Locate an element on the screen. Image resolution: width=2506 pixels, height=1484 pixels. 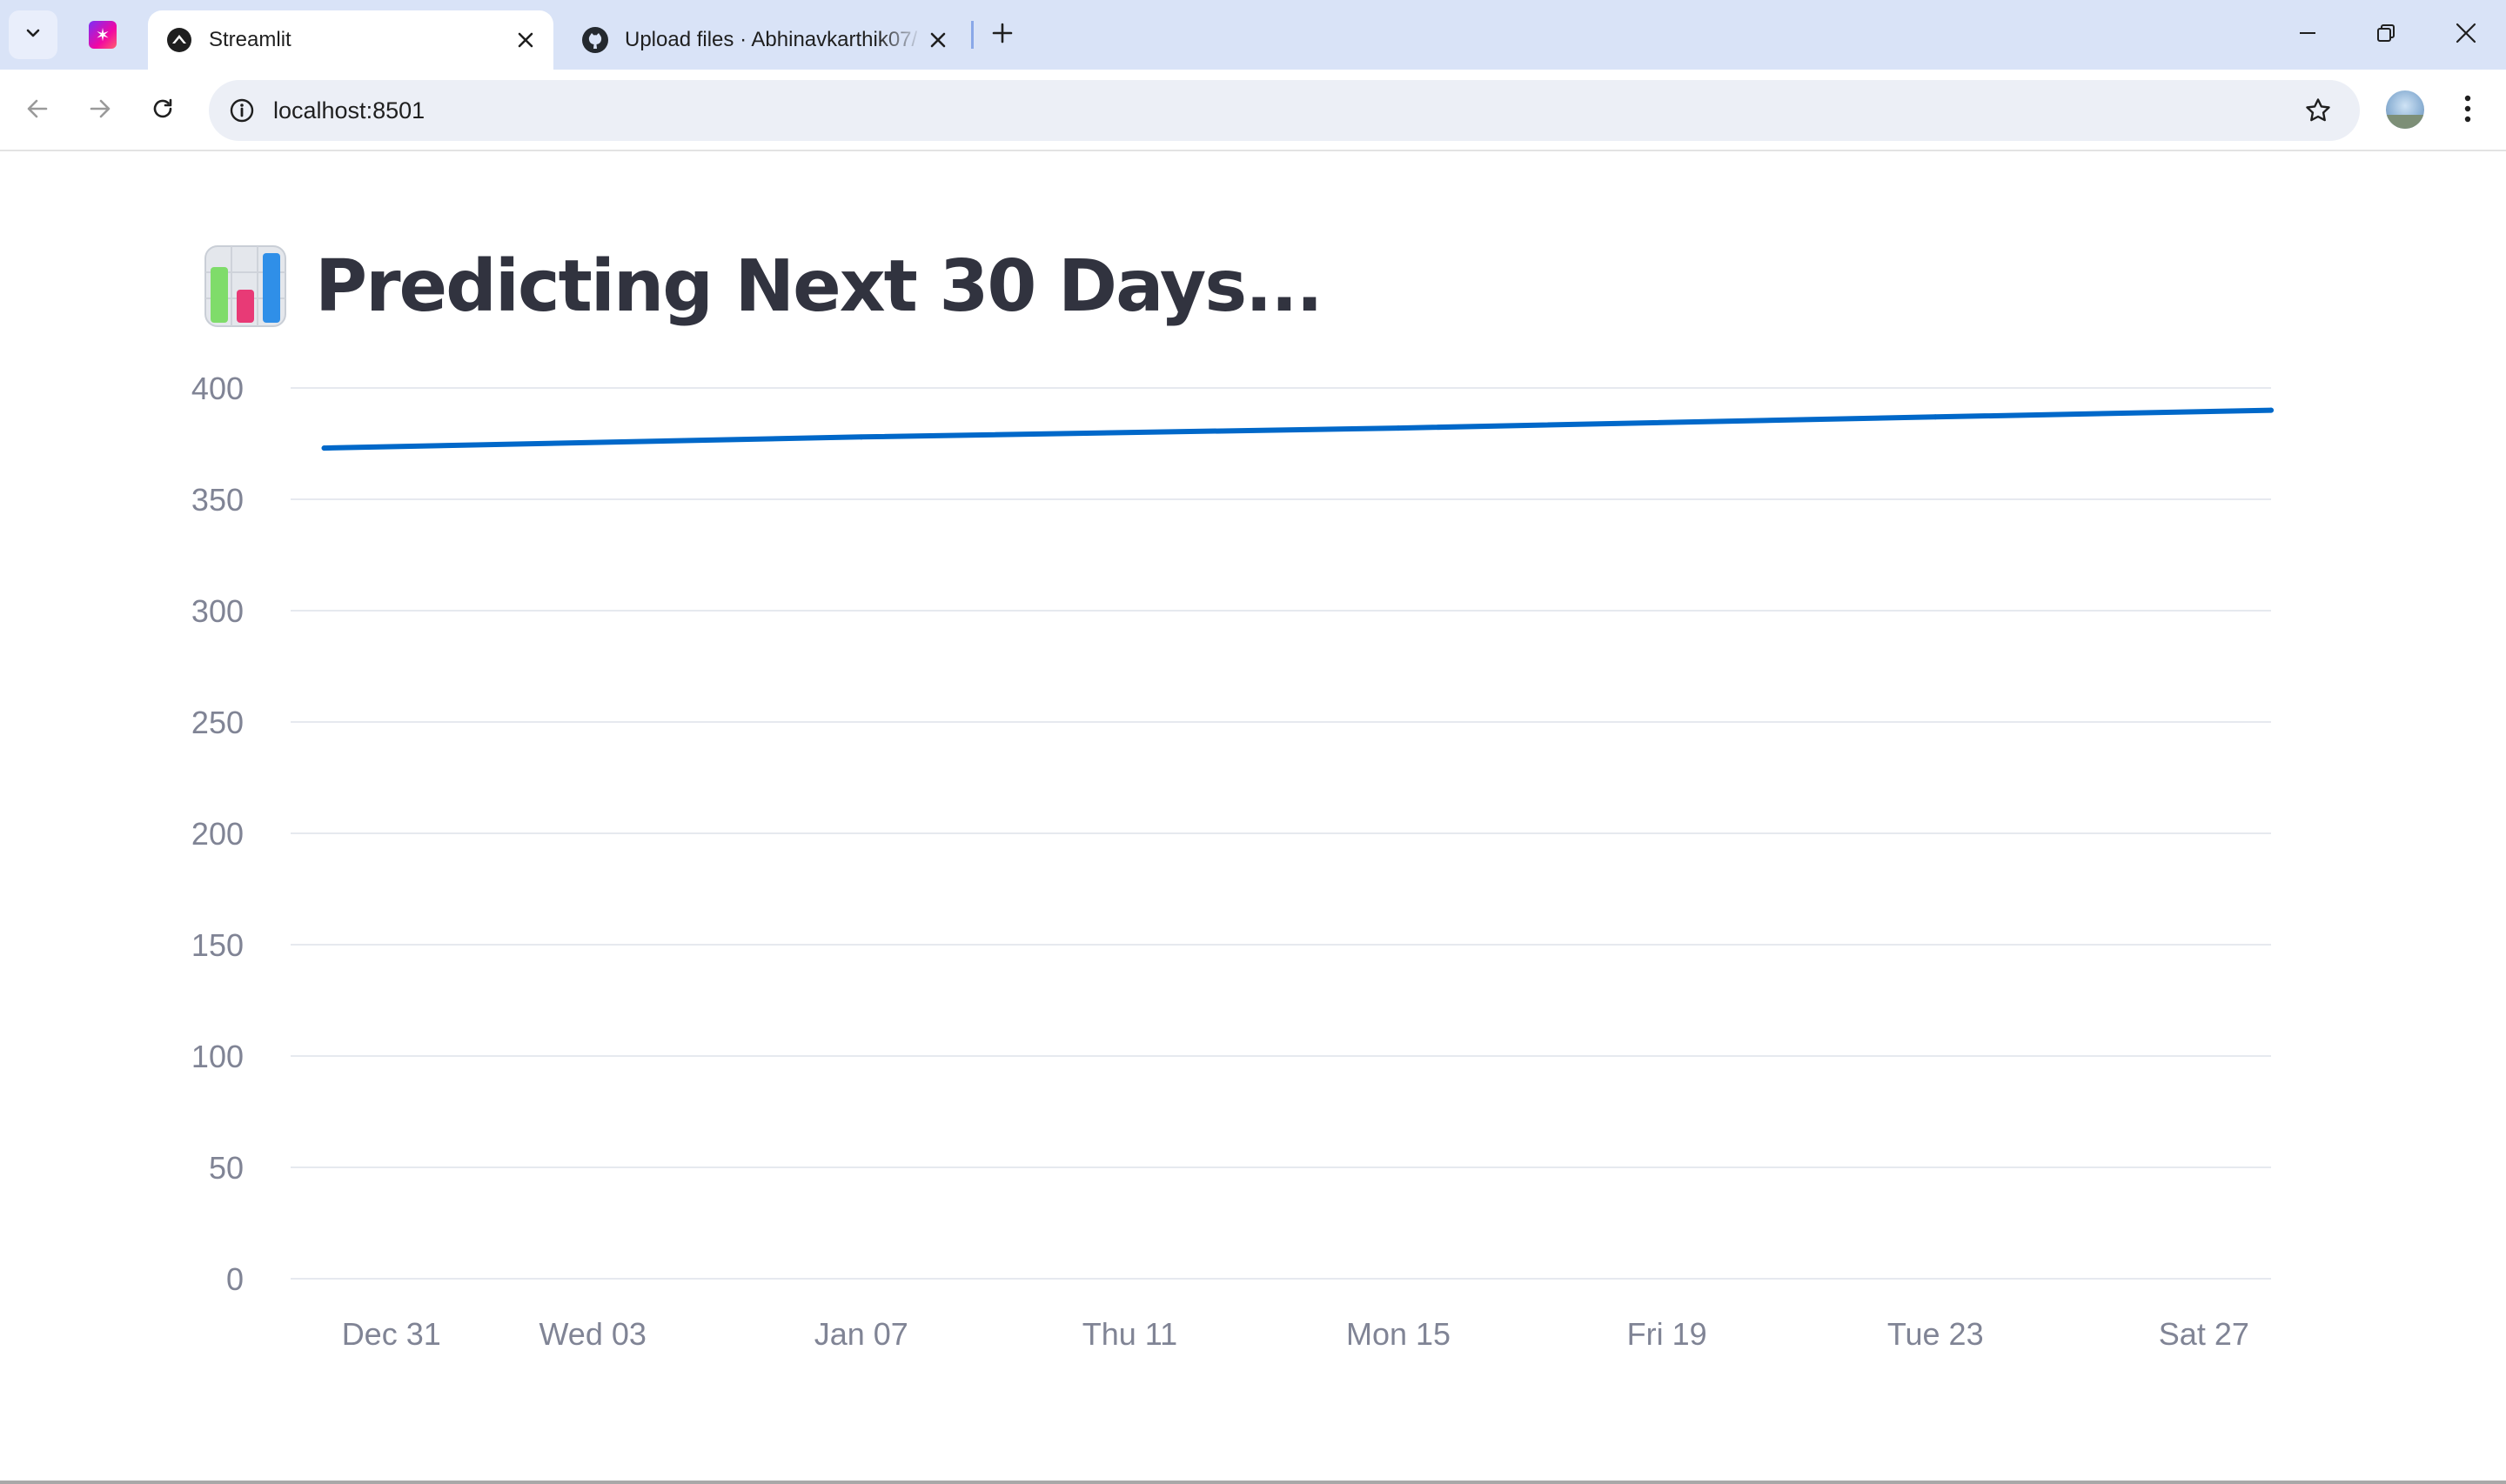
close-window-button is located at coordinates (2466, 35).